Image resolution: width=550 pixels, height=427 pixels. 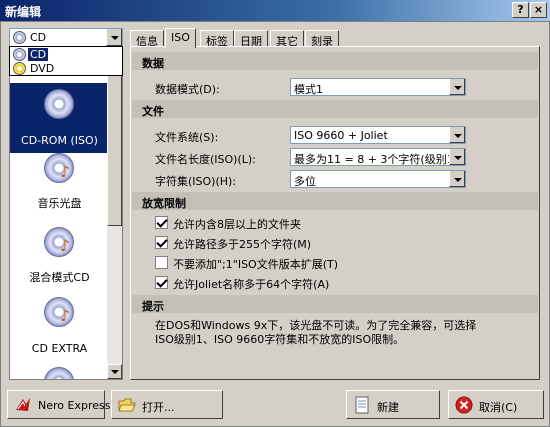 I want to click on new-document-icon, so click(x=362, y=405).